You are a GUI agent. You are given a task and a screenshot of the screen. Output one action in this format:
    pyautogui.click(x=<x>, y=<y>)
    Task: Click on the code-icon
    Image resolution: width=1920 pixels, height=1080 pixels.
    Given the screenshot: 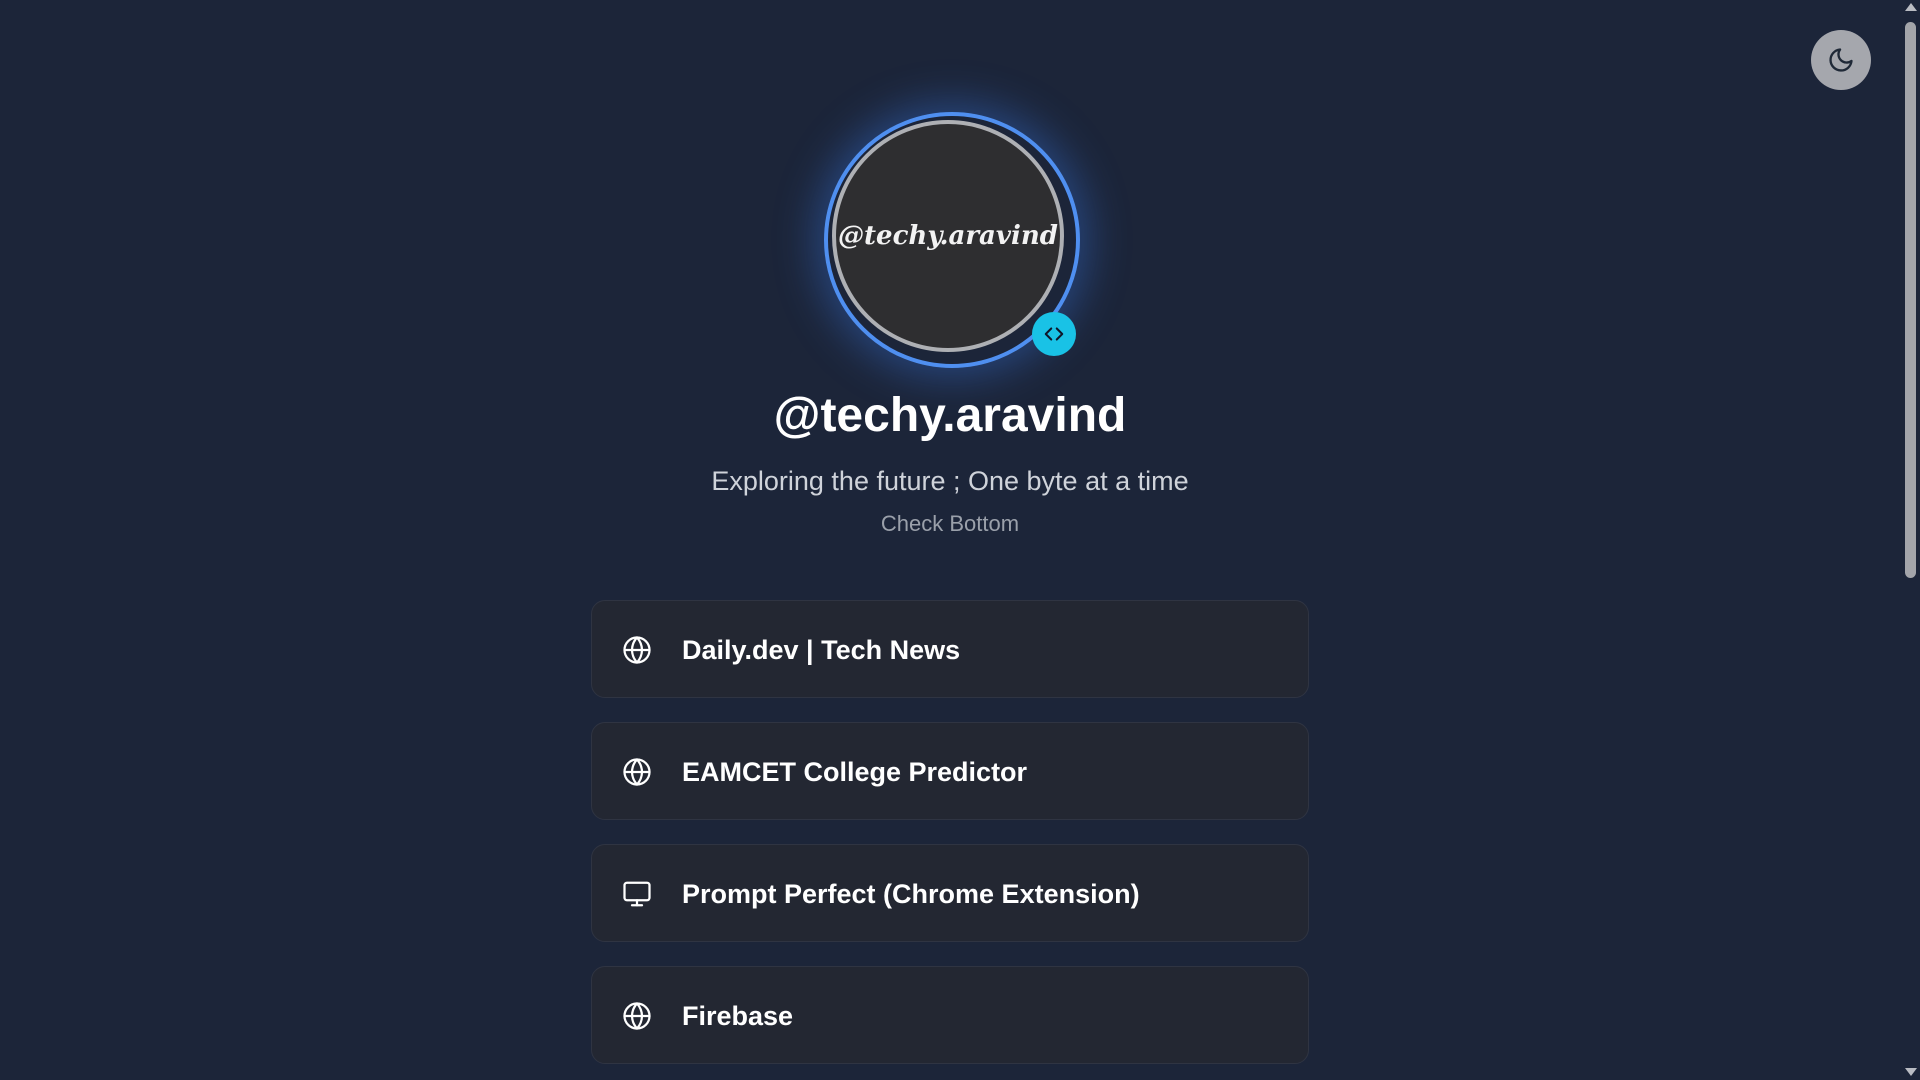 What is the action you would take?
    pyautogui.click(x=1054, y=334)
    